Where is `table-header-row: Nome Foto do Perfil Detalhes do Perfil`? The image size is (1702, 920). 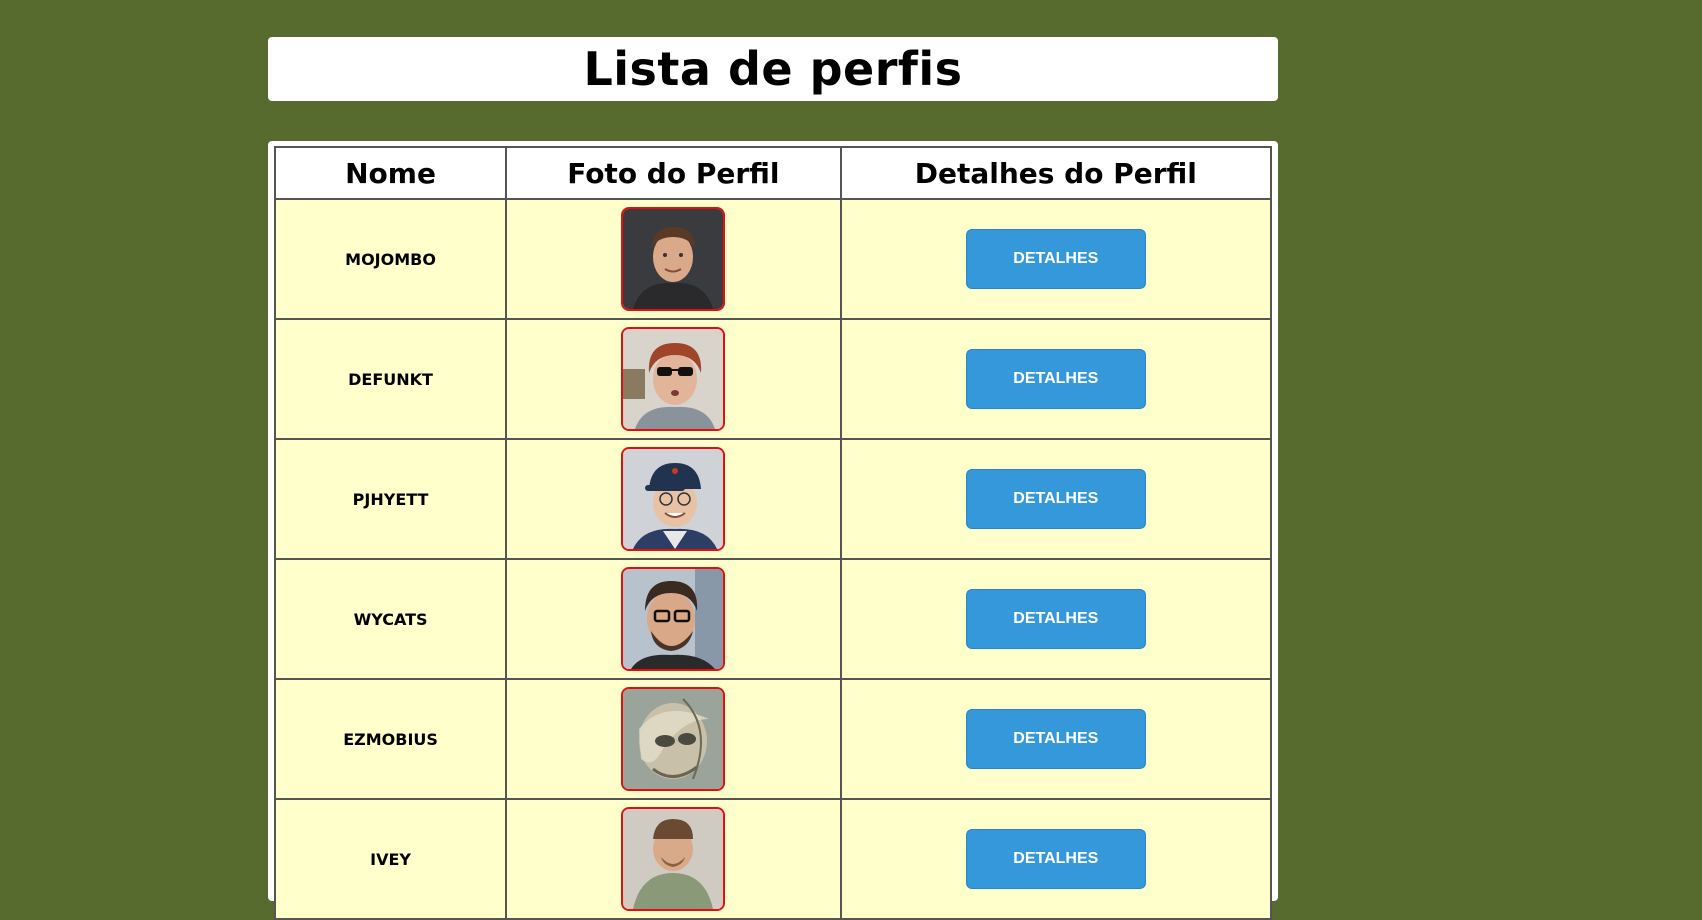 table-header-row: Nome Foto do Perfil Detalhes do Perfil is located at coordinates (773, 173).